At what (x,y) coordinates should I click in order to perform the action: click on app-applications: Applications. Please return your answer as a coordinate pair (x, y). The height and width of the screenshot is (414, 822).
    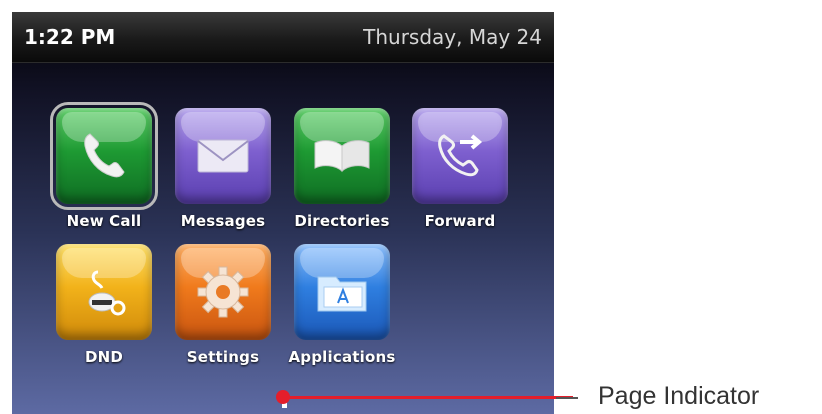
    Looking at the image, I should click on (342, 314).